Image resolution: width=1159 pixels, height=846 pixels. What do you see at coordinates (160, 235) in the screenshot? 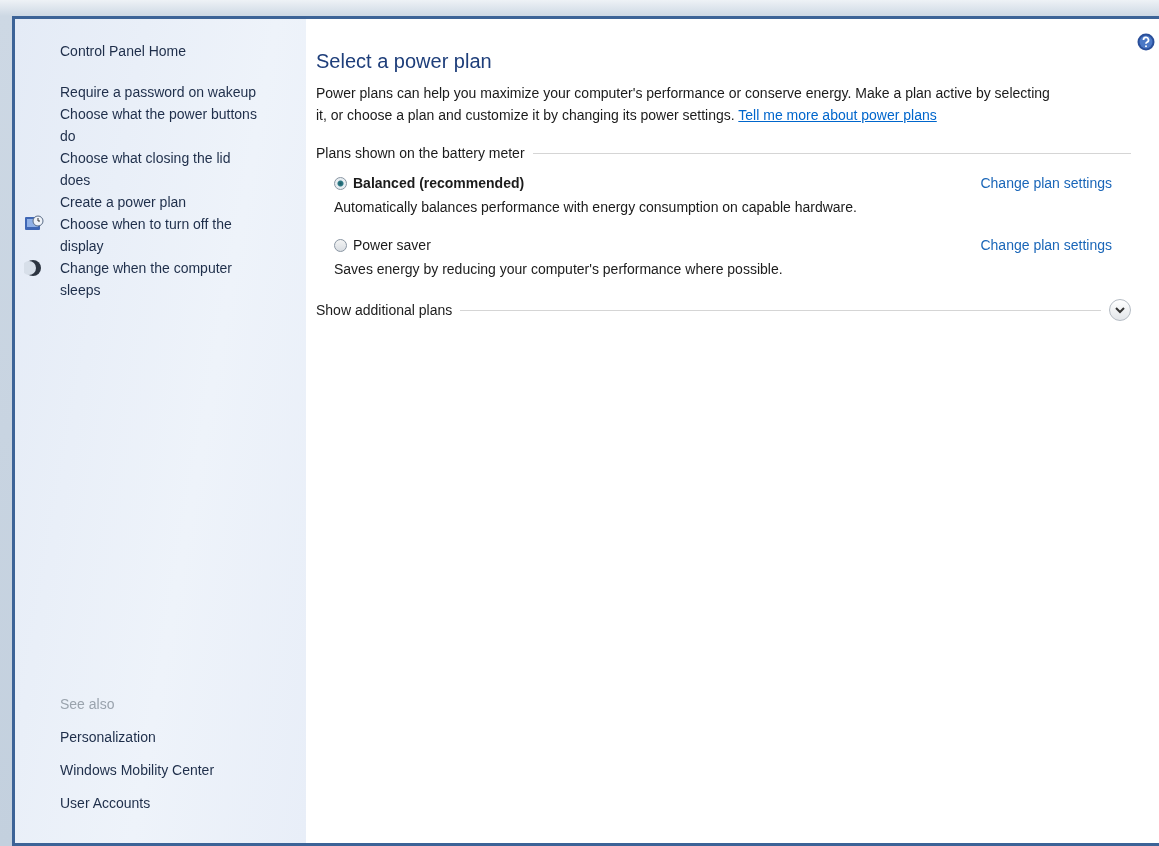
I see `sidebar-link: Choose when to turn off the display` at bounding box center [160, 235].